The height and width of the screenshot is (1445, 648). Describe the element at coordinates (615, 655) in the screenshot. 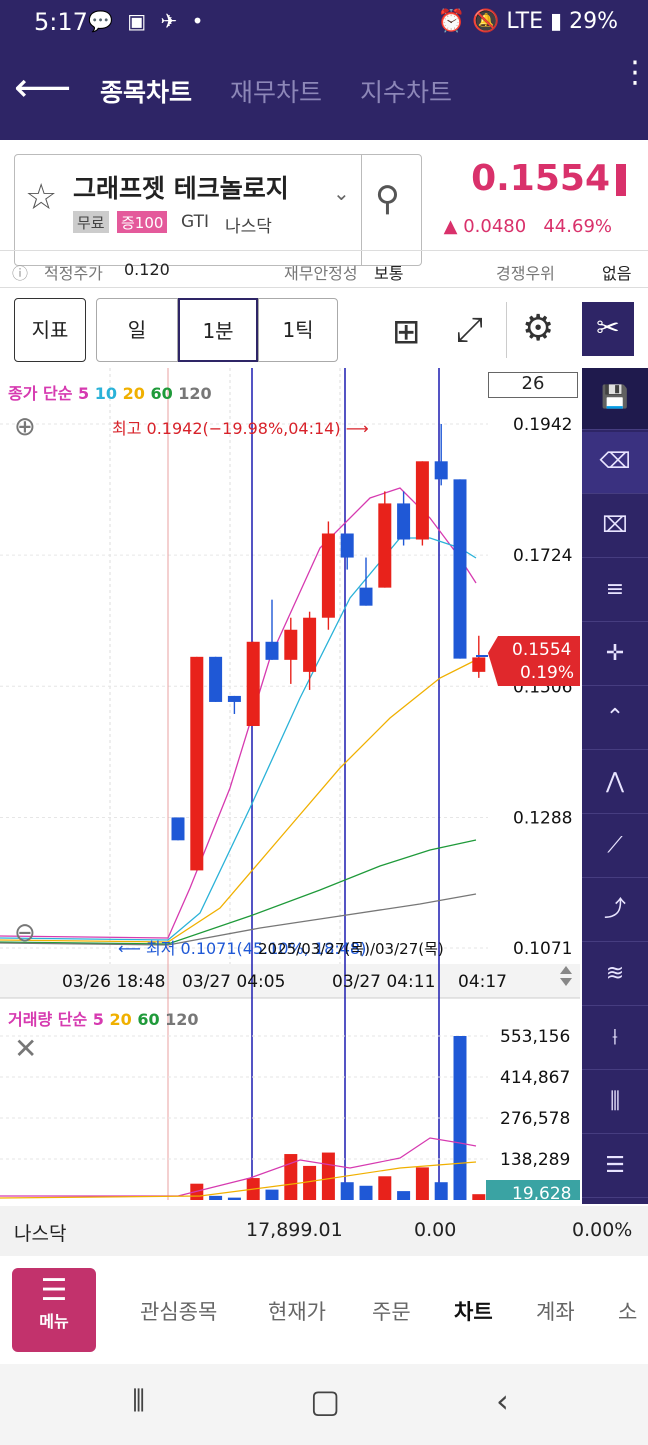

I see `crosshair-icon: ✛` at that location.